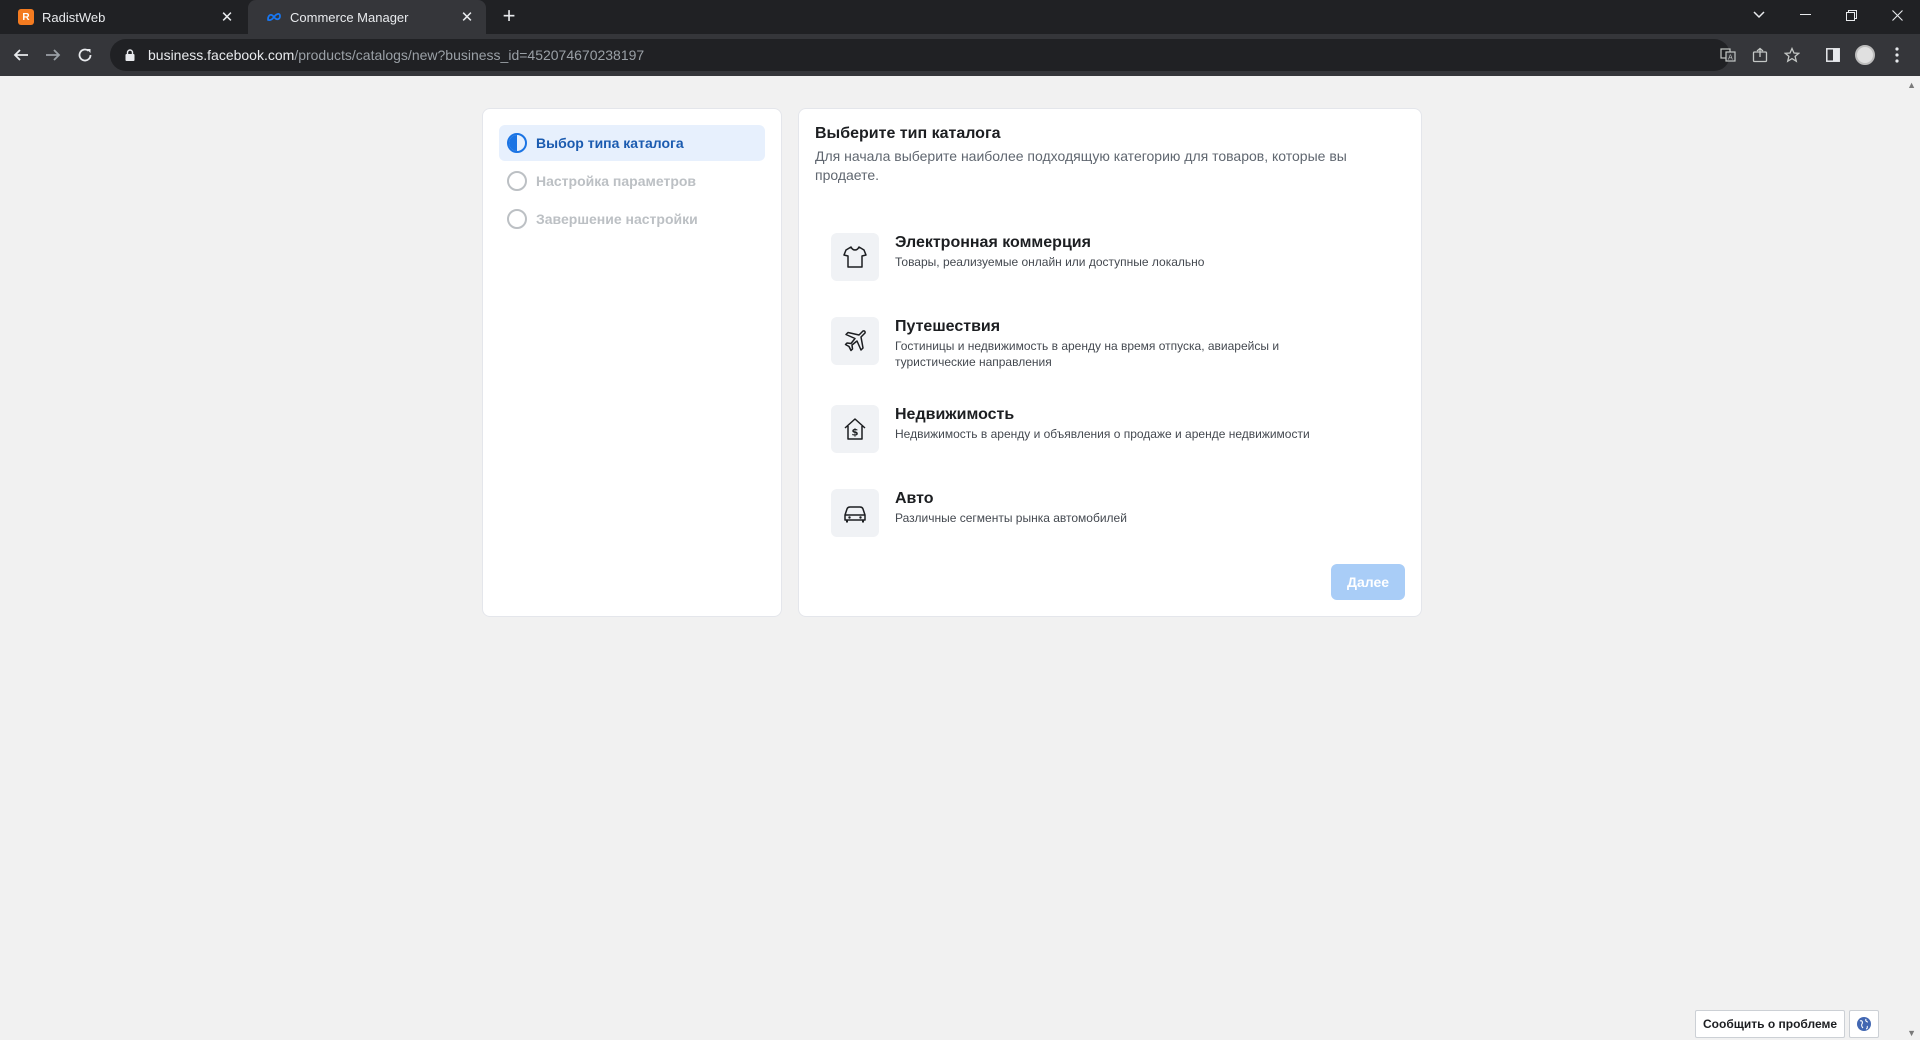  I want to click on report-problem-button: Сообщить о проблеме, so click(1770, 1024).